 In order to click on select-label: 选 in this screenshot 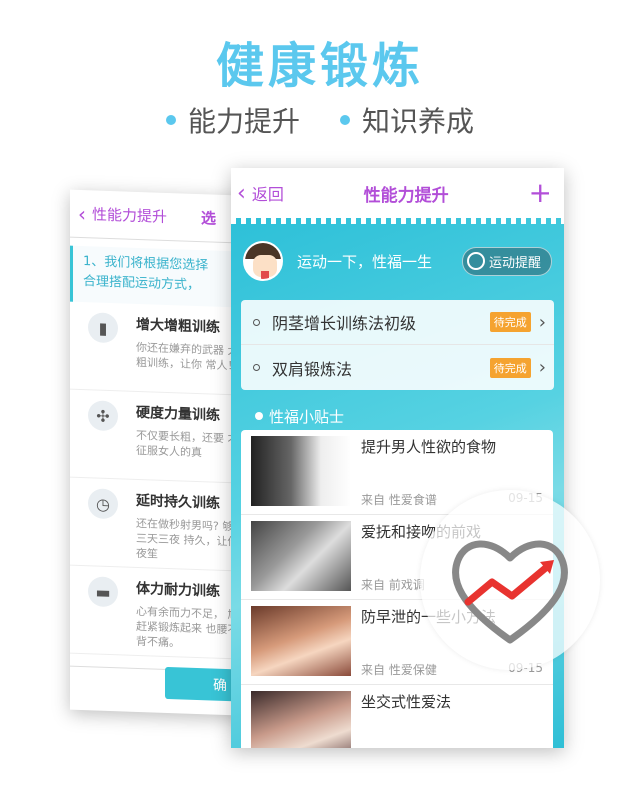, I will do `click(208, 218)`.